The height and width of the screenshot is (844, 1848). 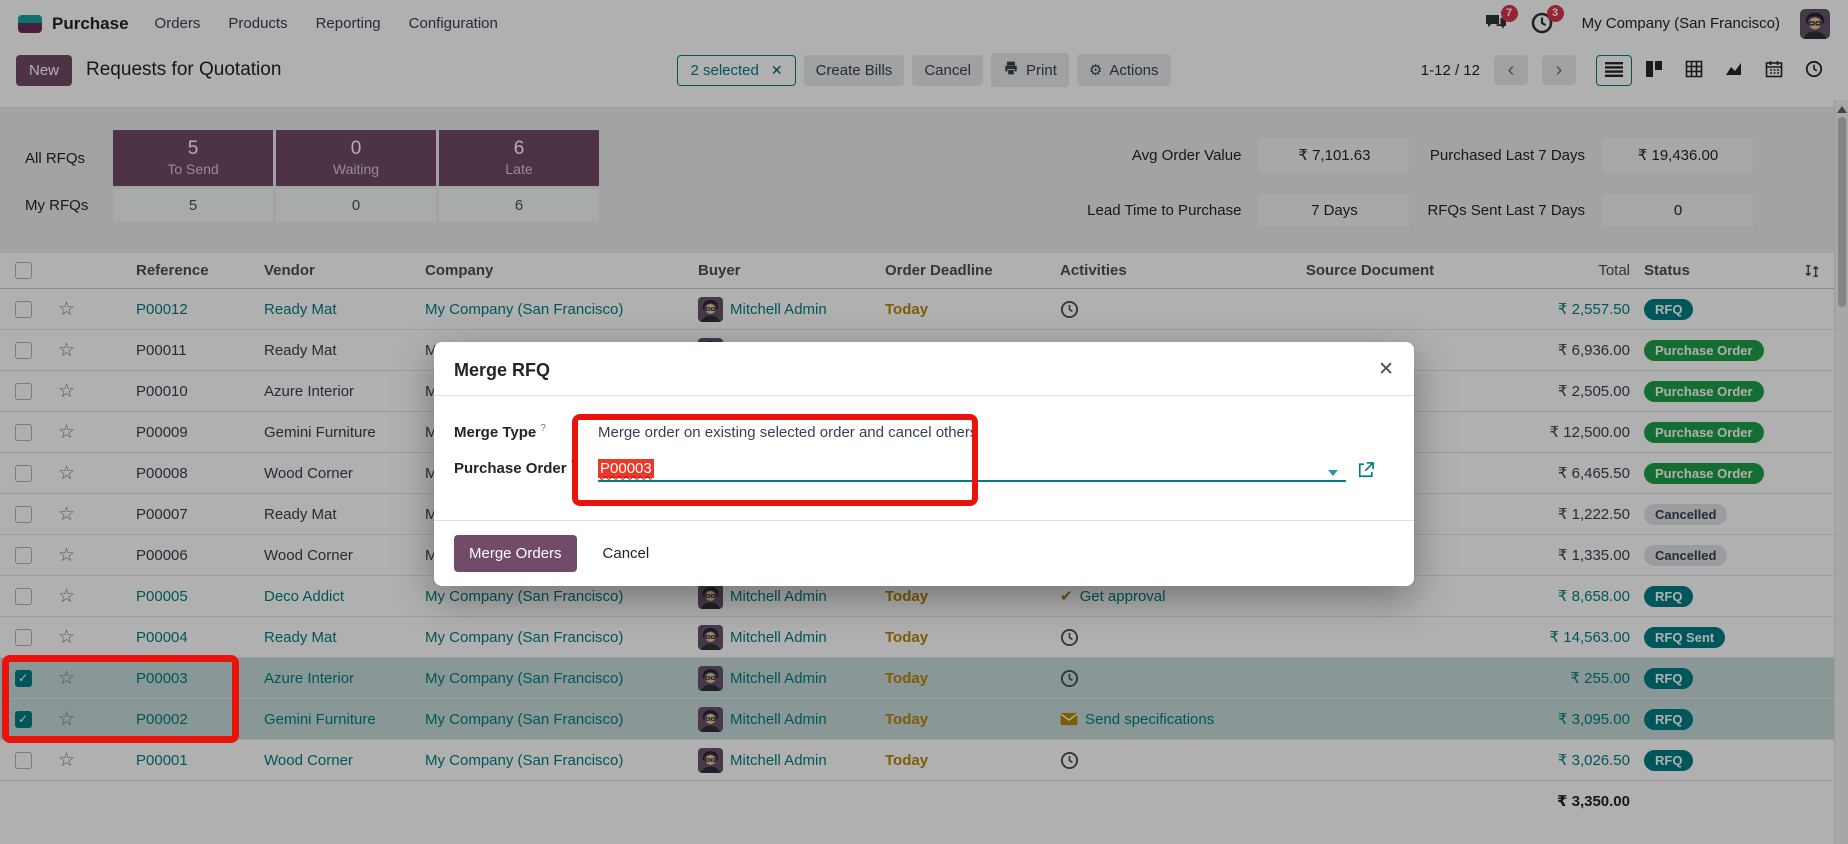 What do you see at coordinates (515, 468) in the screenshot?
I see `purchase-order-label: Purchase Order ?` at bounding box center [515, 468].